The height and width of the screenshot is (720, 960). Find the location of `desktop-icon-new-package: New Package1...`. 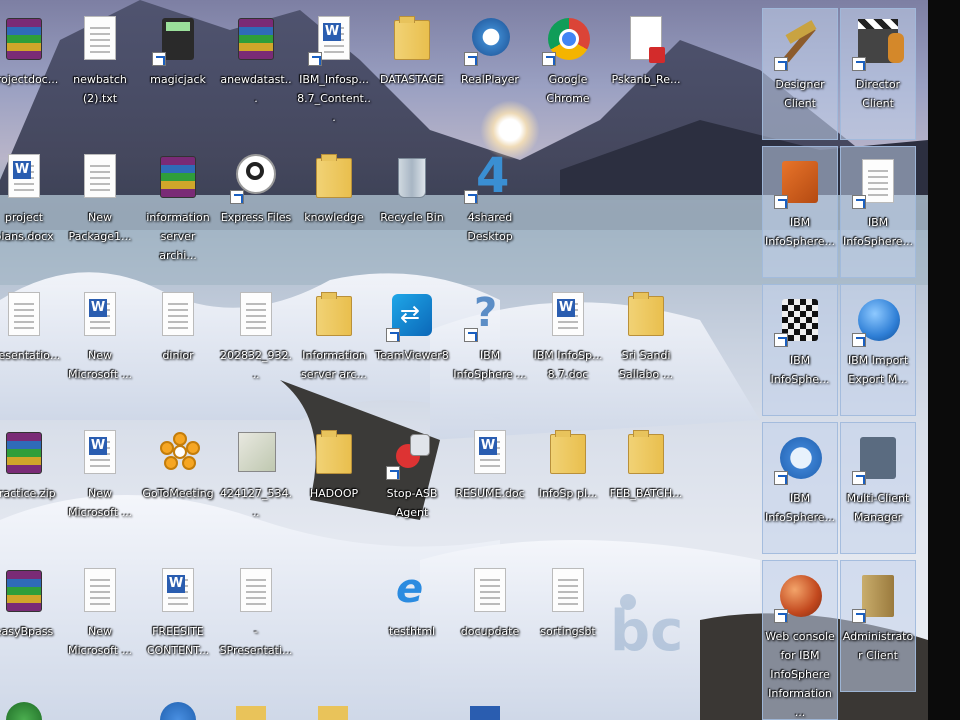

desktop-icon-new-package: New Package1... is located at coordinates (100, 208).